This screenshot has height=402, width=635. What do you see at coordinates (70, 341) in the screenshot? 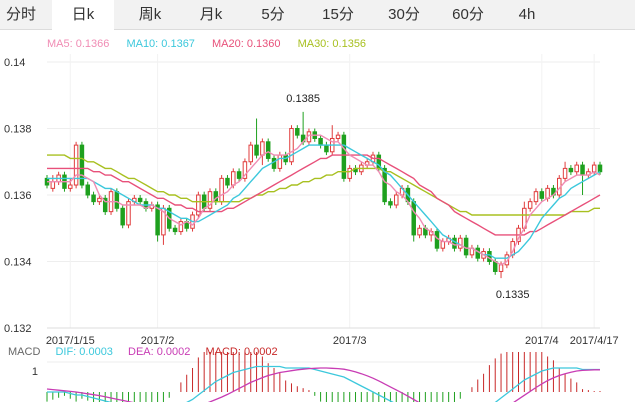
I see `x-tick-label: 2017/1/15` at bounding box center [70, 341].